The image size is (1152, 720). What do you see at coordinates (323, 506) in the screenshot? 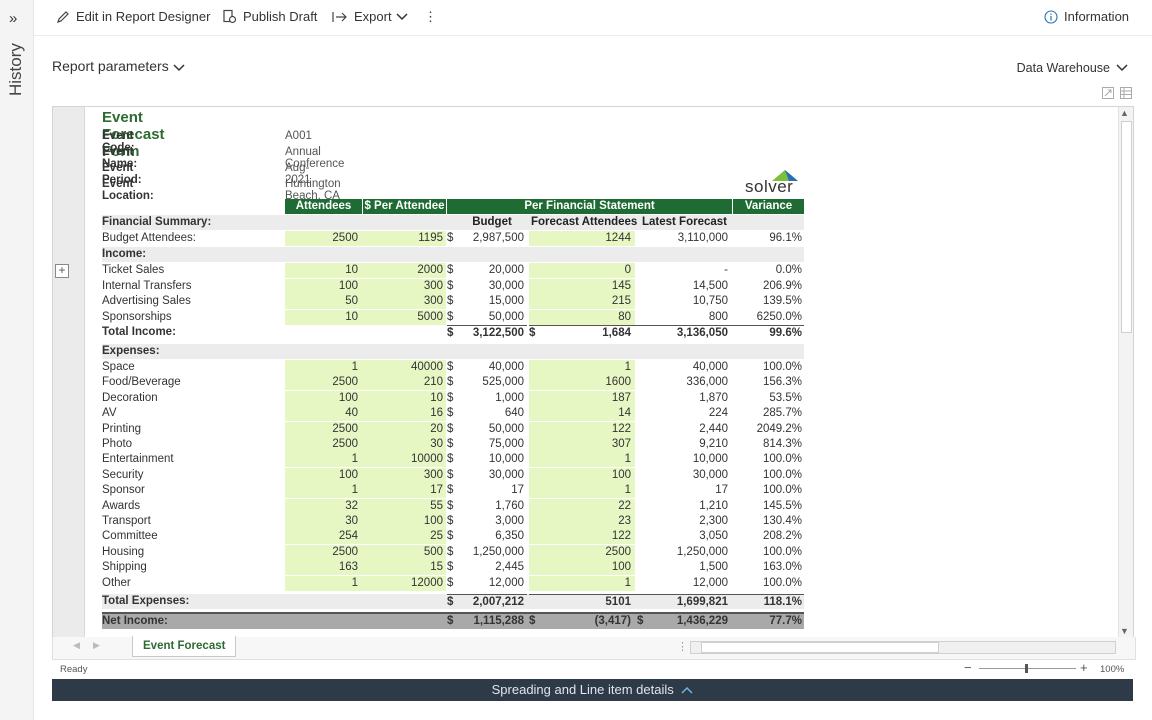
I see `attendees-input: 32` at bounding box center [323, 506].